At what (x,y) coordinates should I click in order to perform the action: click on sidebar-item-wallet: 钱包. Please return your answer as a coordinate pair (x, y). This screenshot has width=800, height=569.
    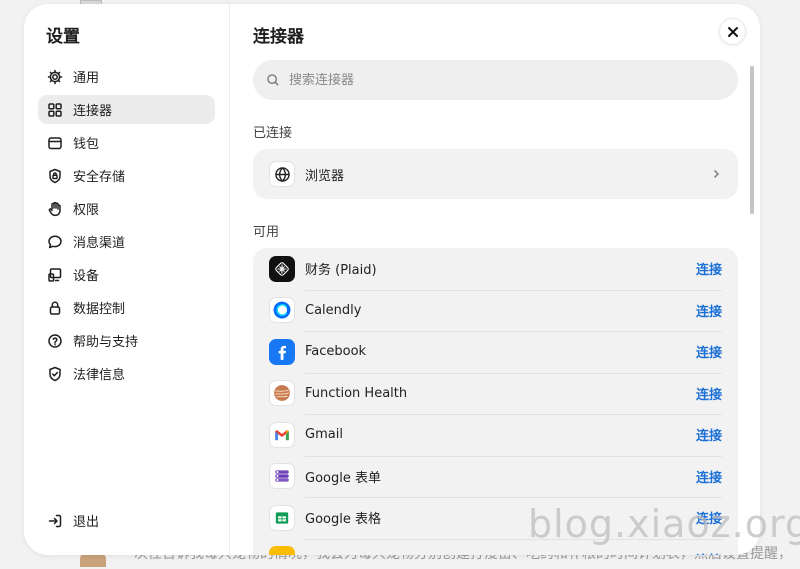
    Looking at the image, I should click on (126, 142).